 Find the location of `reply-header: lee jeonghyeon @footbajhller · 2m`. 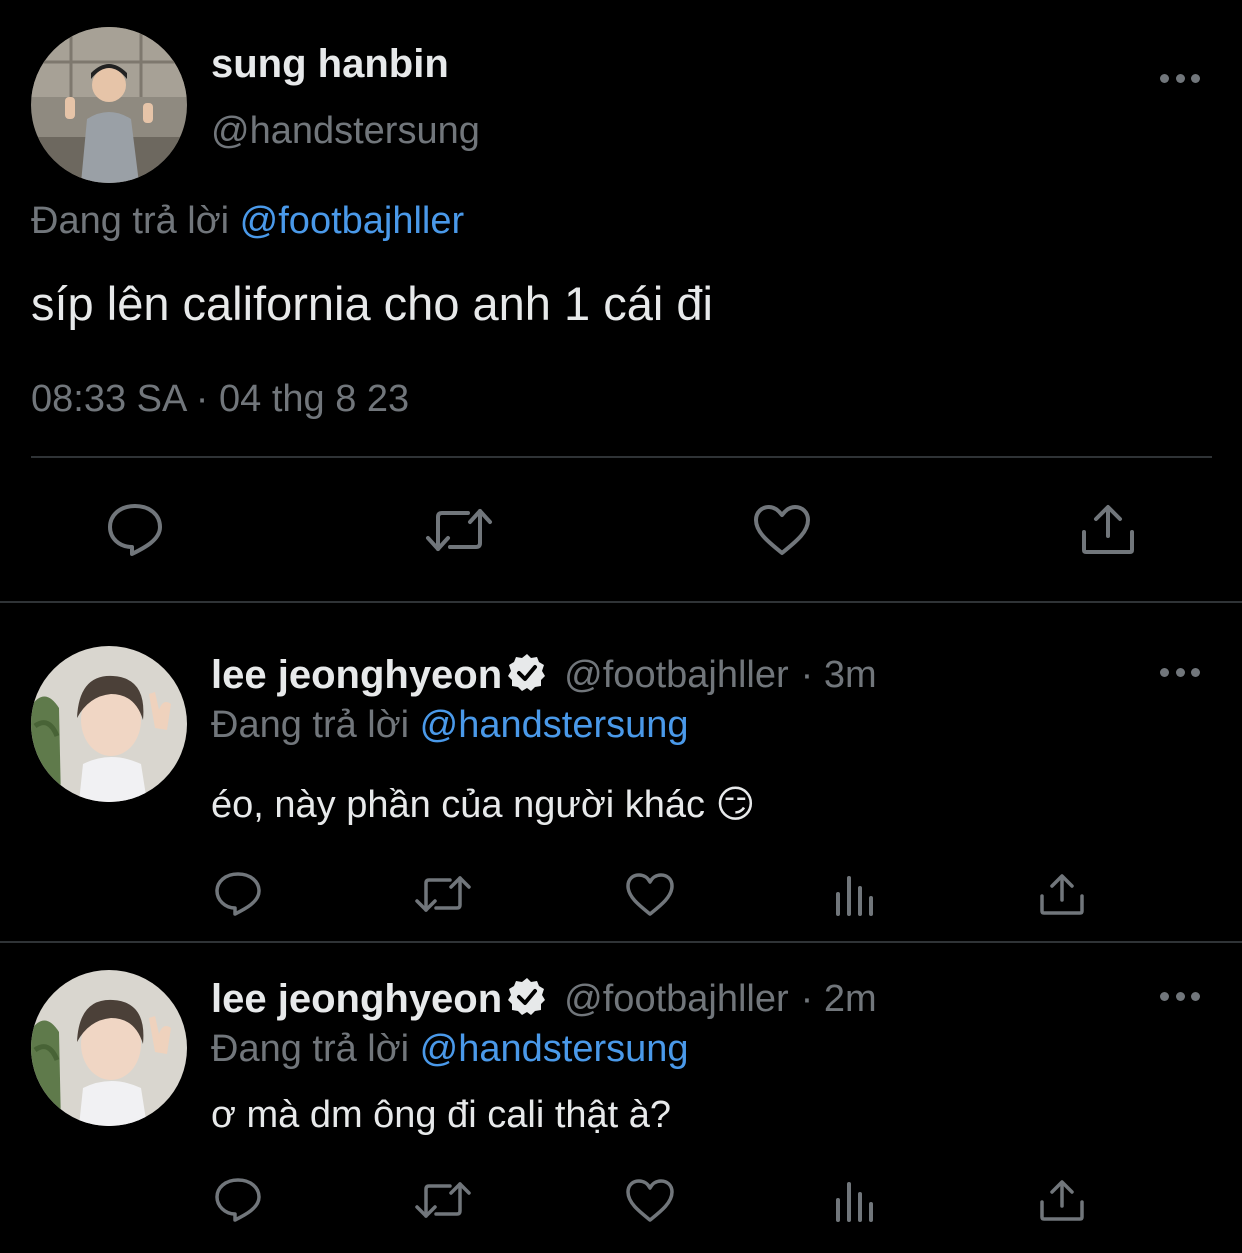

reply-header: lee jeonghyeon @footbajhller · 2m is located at coordinates (544, 999).